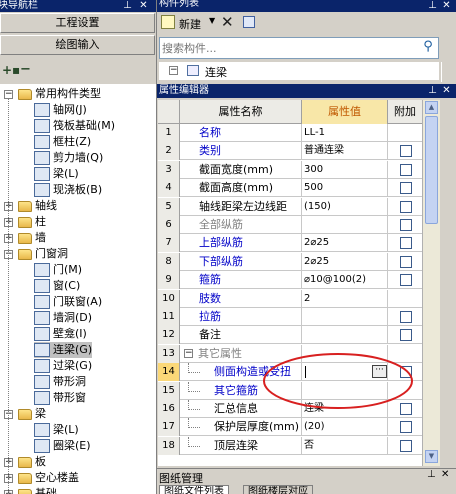 The width and height of the screenshot is (456, 494). Describe the element at coordinates (278, 489) in the screenshot. I see `tab-drawing-floors: 图纸楼层对应` at that location.